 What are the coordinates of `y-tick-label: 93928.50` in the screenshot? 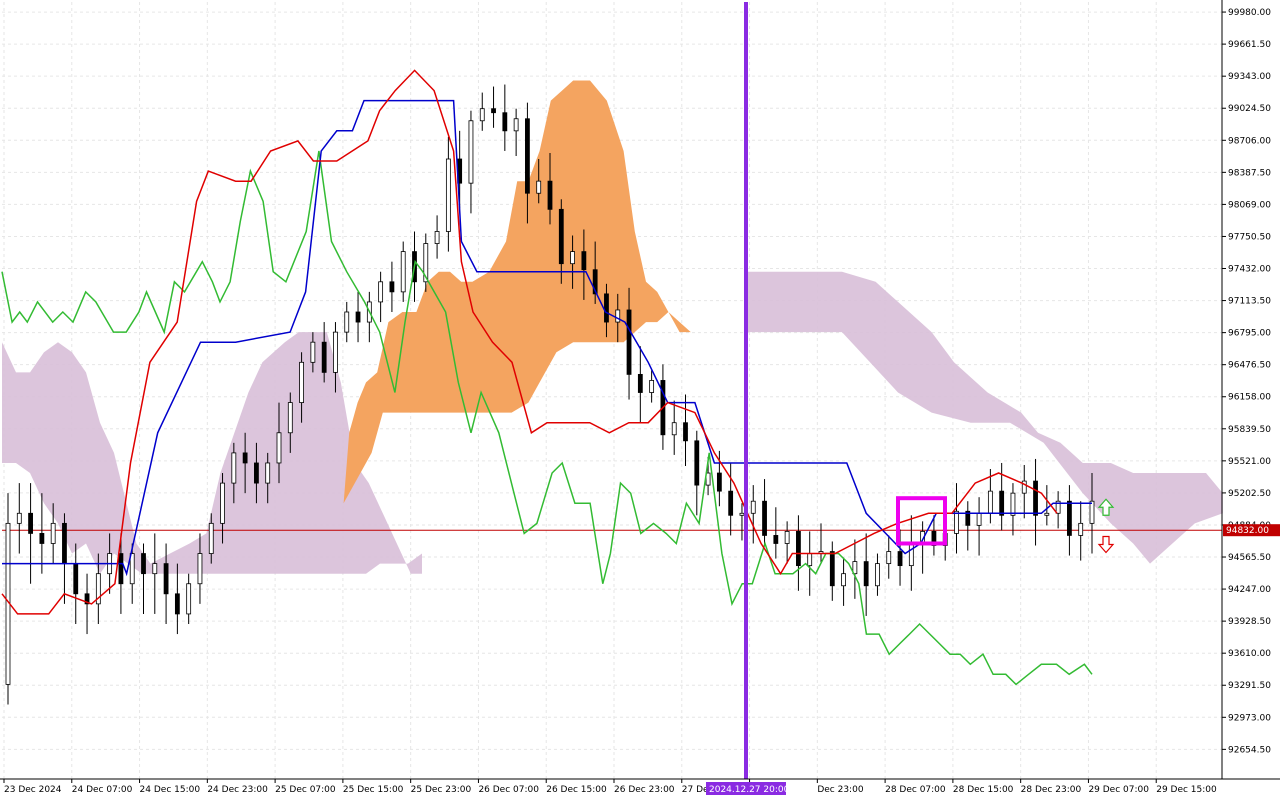 It's located at (1249, 622).